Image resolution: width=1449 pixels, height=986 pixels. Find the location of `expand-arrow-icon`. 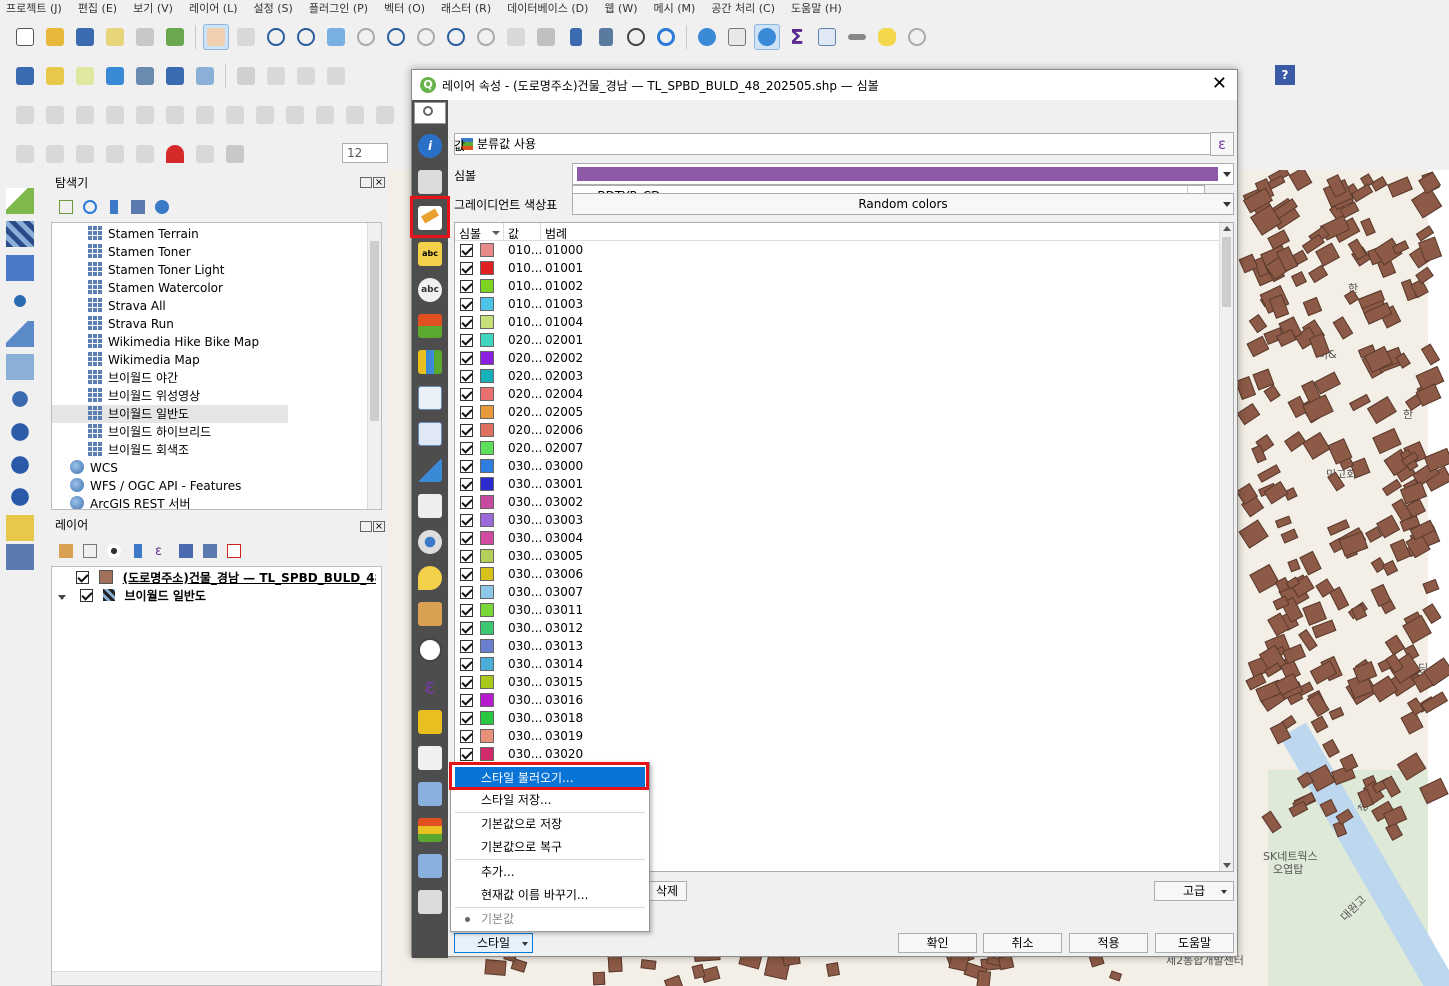

expand-arrow-icon is located at coordinates (62, 597).